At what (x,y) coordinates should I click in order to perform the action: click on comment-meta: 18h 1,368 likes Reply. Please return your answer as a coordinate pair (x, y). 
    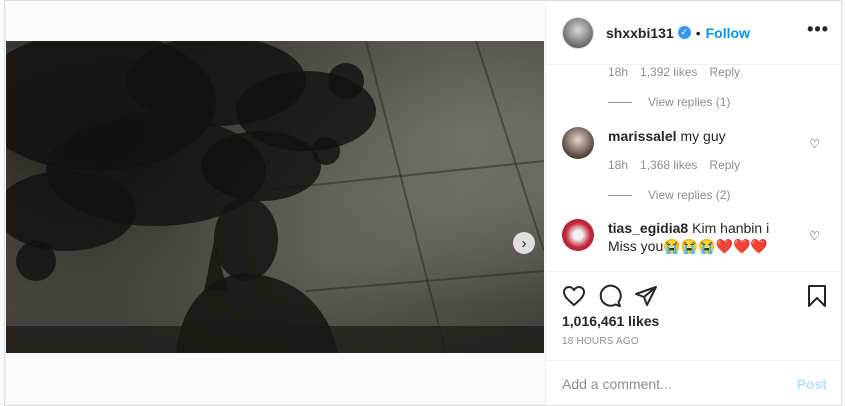
    Looking at the image, I should click on (674, 165).